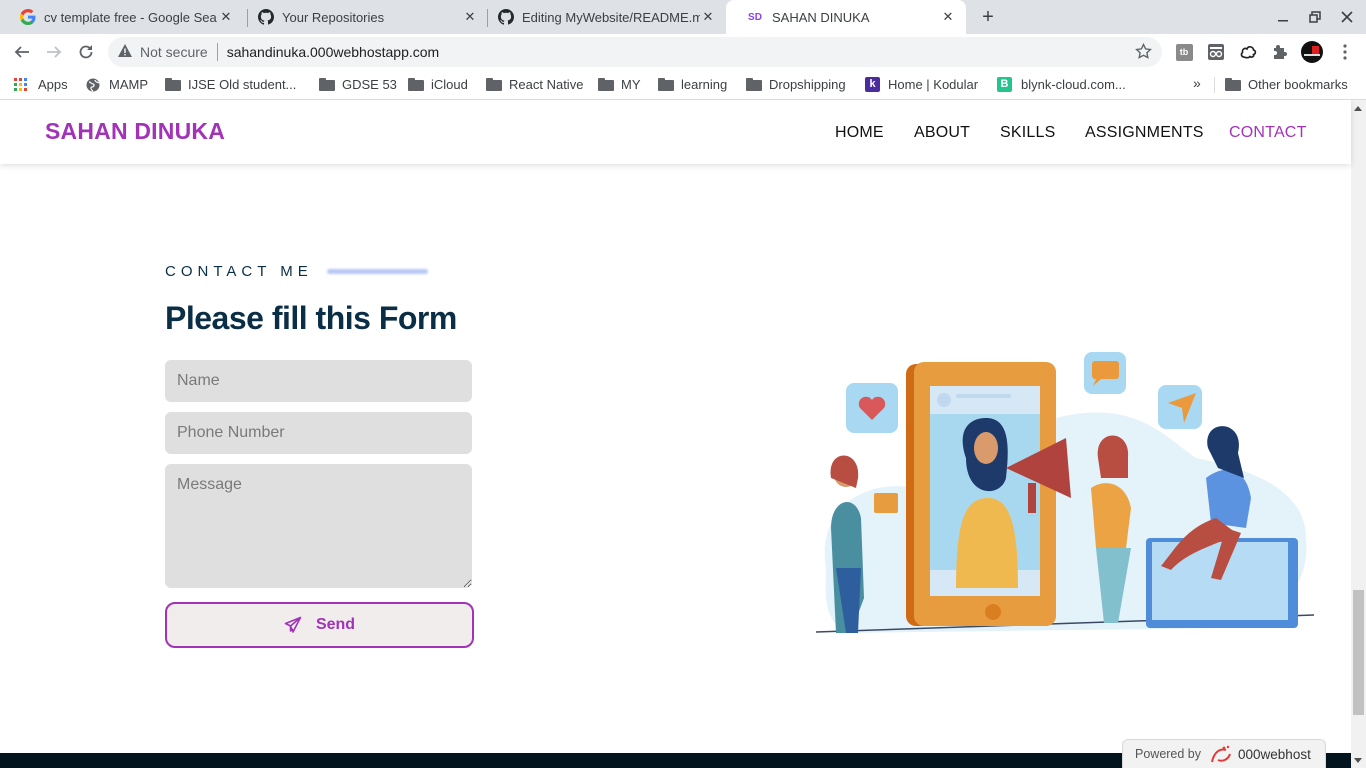 The image size is (1366, 768). What do you see at coordinates (86, 52) in the screenshot?
I see `reload-button` at bounding box center [86, 52].